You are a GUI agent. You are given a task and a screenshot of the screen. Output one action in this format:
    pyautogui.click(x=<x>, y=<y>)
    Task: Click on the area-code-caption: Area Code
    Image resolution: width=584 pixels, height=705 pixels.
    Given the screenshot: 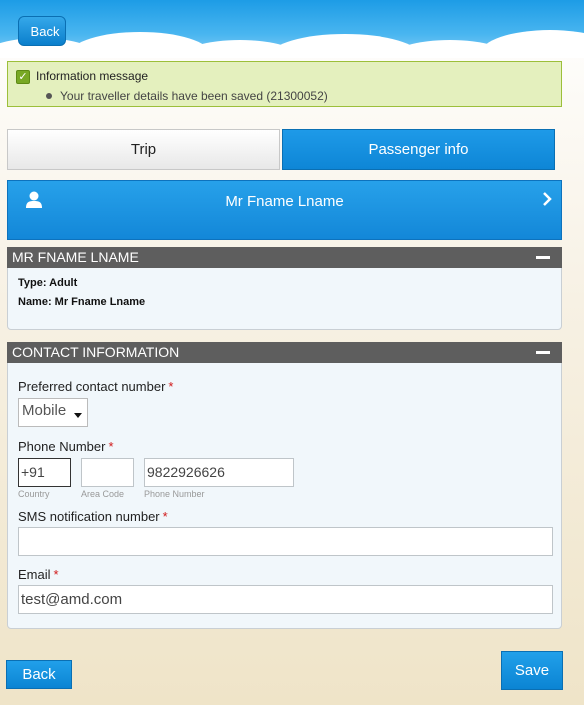 What is the action you would take?
    pyautogui.click(x=103, y=494)
    